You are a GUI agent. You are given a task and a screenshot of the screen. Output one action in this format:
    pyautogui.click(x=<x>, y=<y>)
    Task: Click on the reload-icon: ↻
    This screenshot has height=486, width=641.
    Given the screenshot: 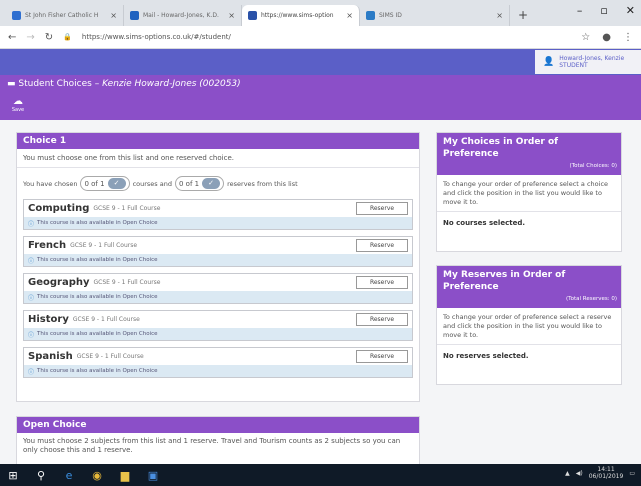 What is the action you would take?
    pyautogui.click(x=49, y=37)
    